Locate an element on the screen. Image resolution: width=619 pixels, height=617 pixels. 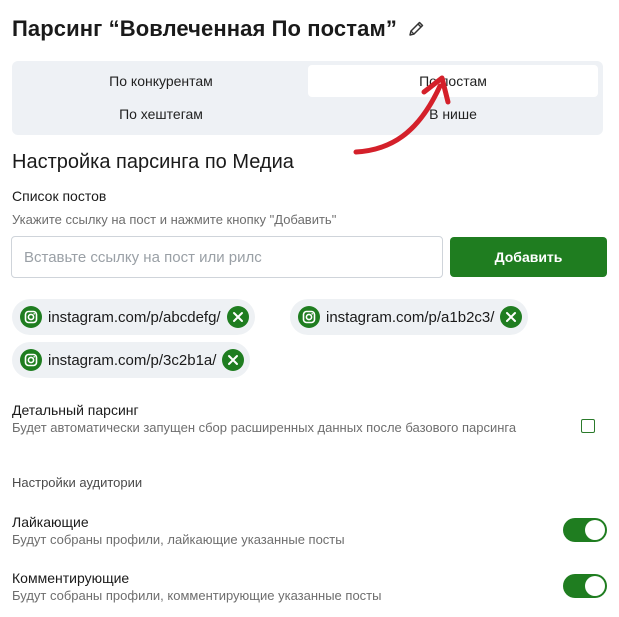
post-url: instagram.com/p/abcdefg/ is located at coordinates (134, 317).